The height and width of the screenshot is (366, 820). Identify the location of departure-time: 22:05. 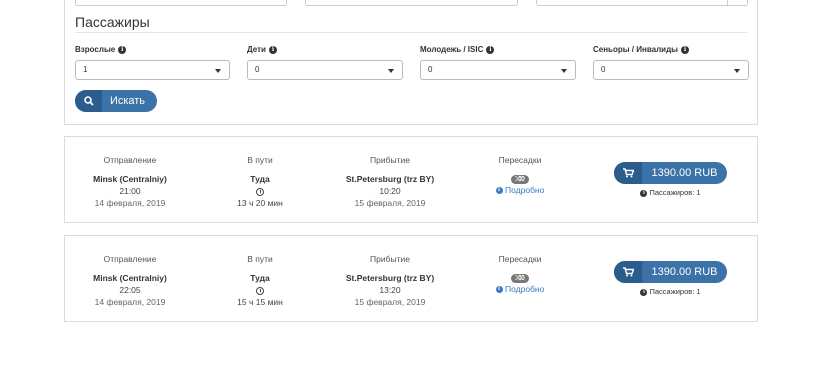
(130, 290).